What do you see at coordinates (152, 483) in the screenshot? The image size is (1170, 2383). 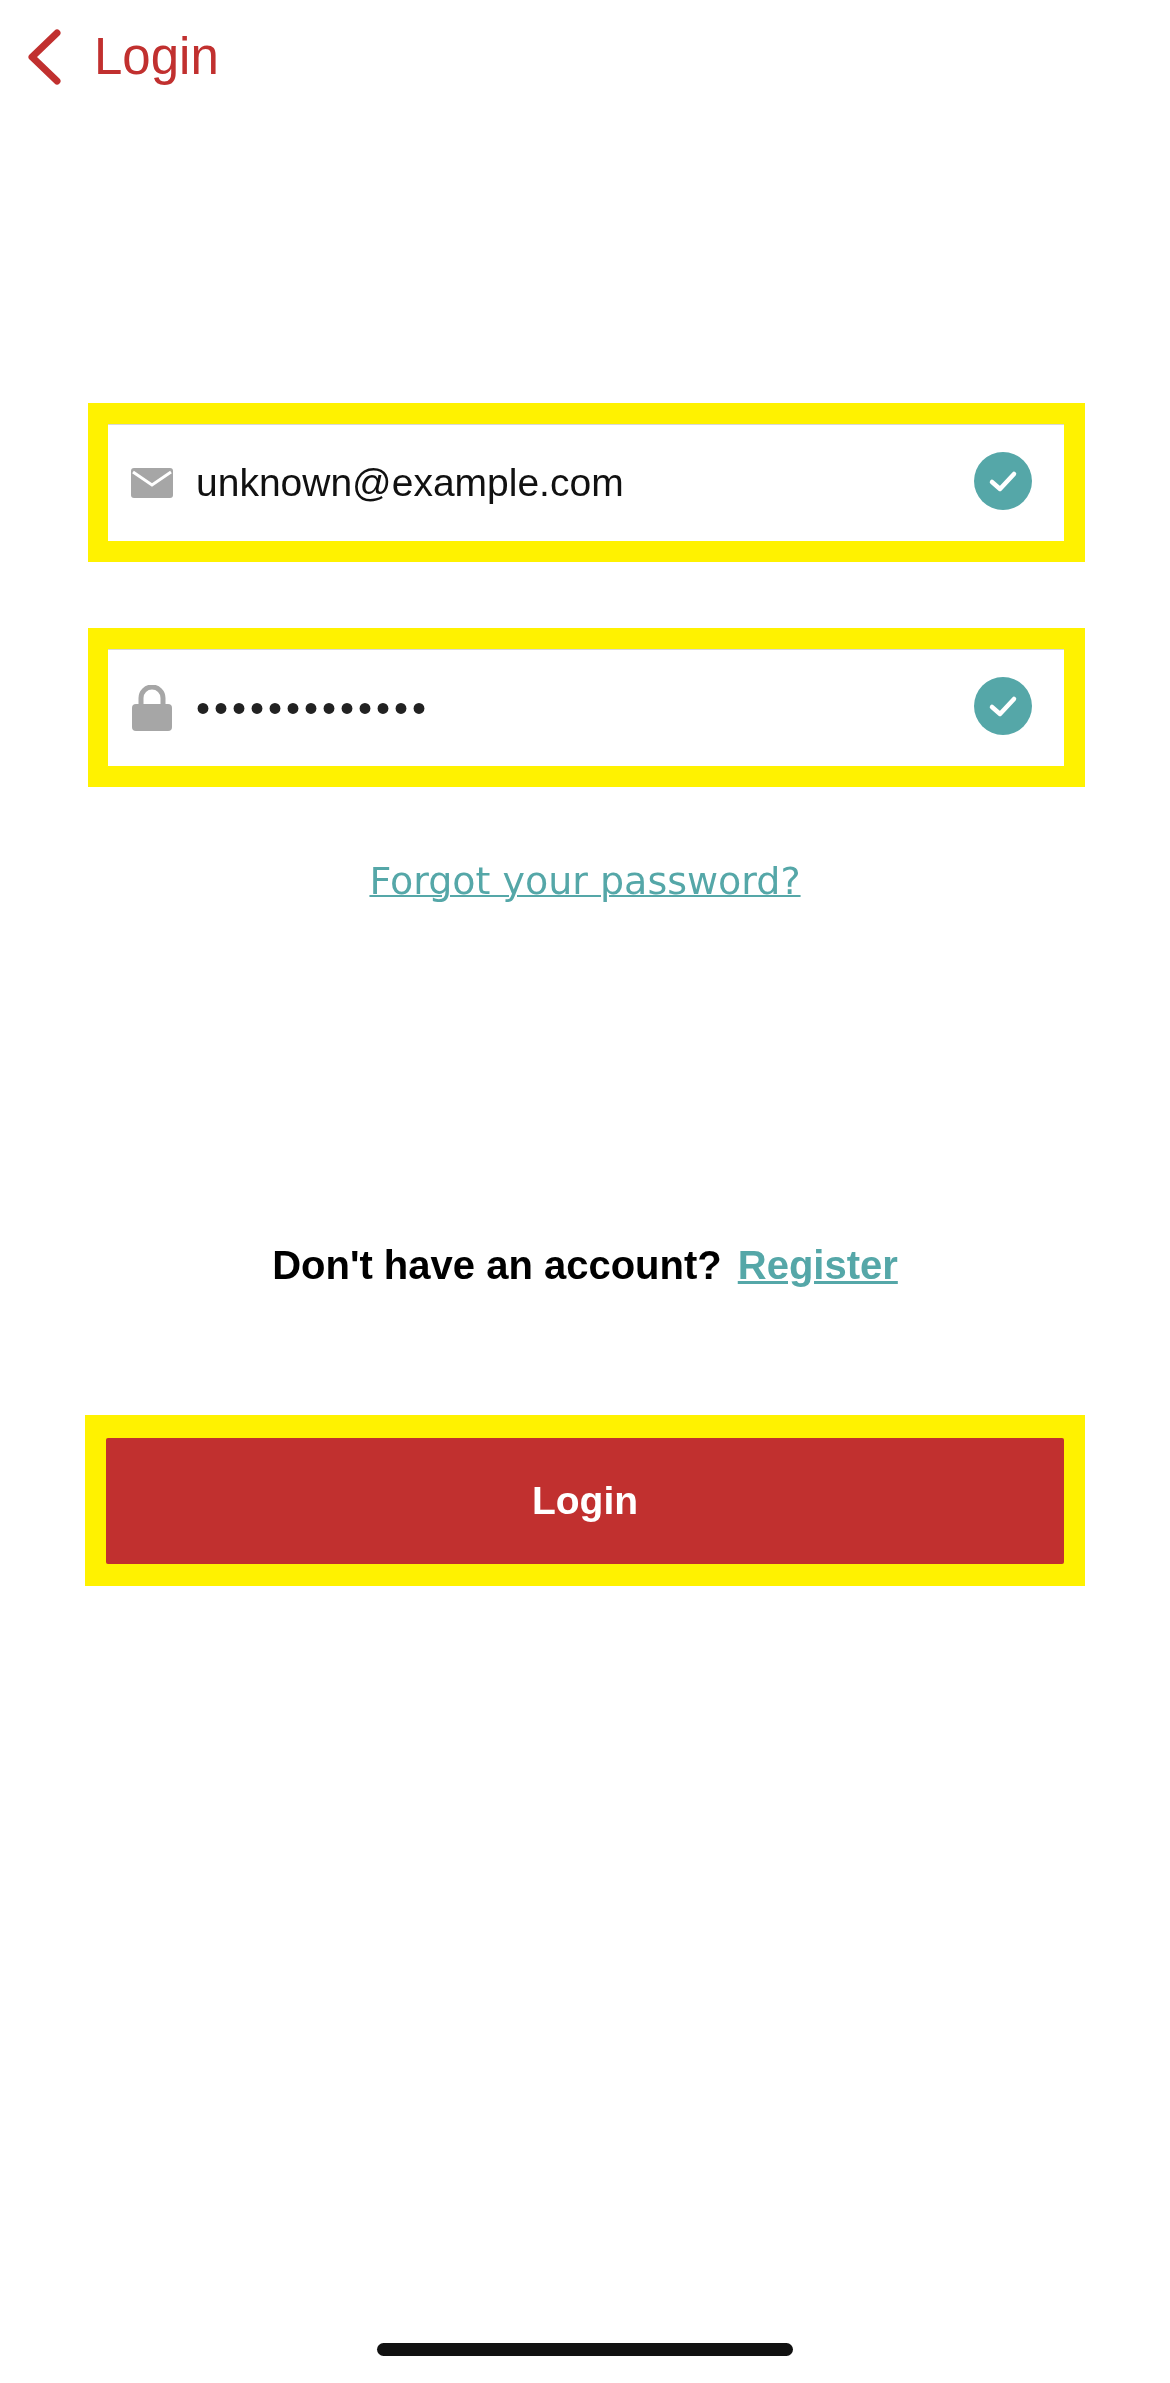 I see `envelope-icon` at bounding box center [152, 483].